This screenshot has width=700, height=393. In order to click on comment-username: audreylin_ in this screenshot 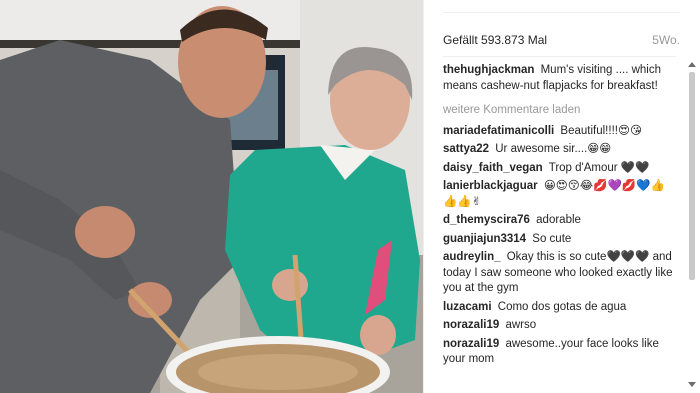, I will do `click(472, 257)`.